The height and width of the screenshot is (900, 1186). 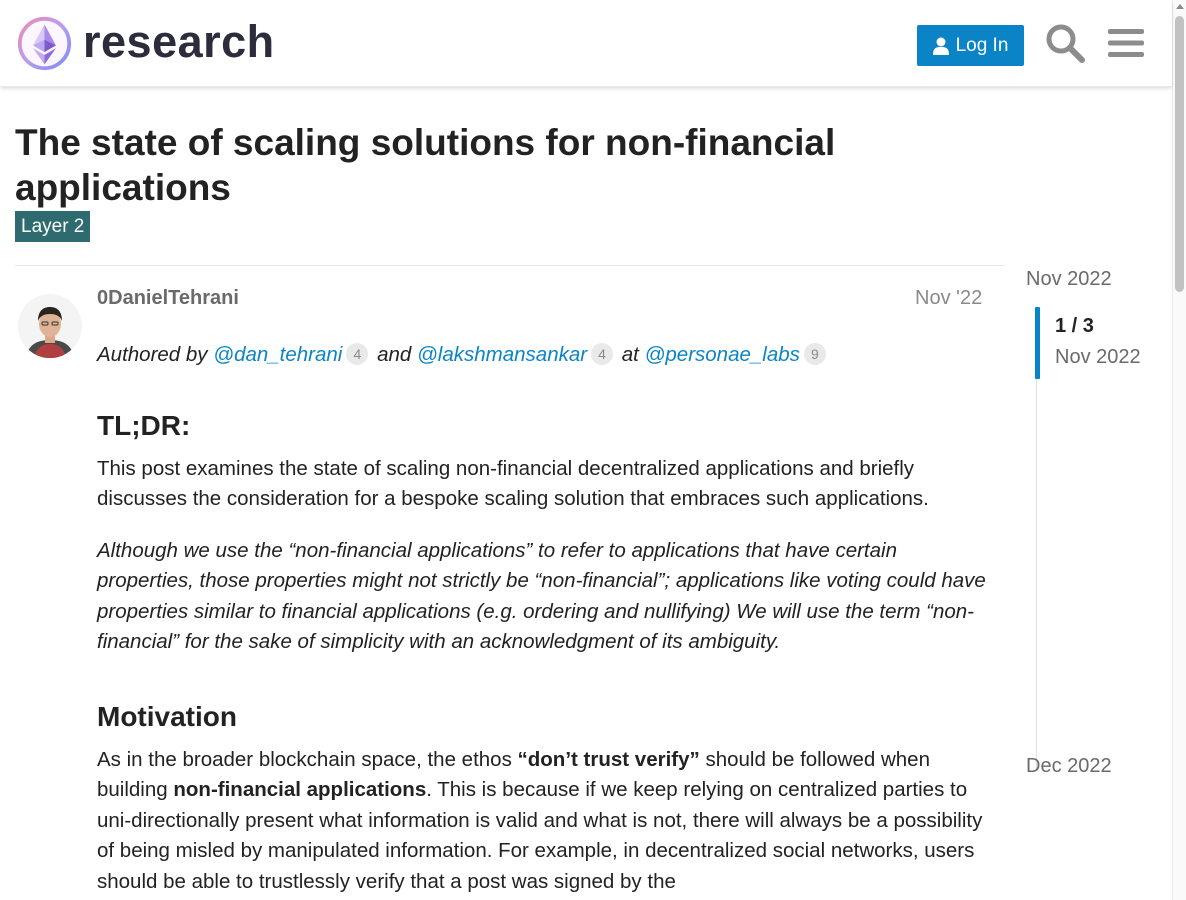 I want to click on site-logo: research, so click(x=145, y=43).